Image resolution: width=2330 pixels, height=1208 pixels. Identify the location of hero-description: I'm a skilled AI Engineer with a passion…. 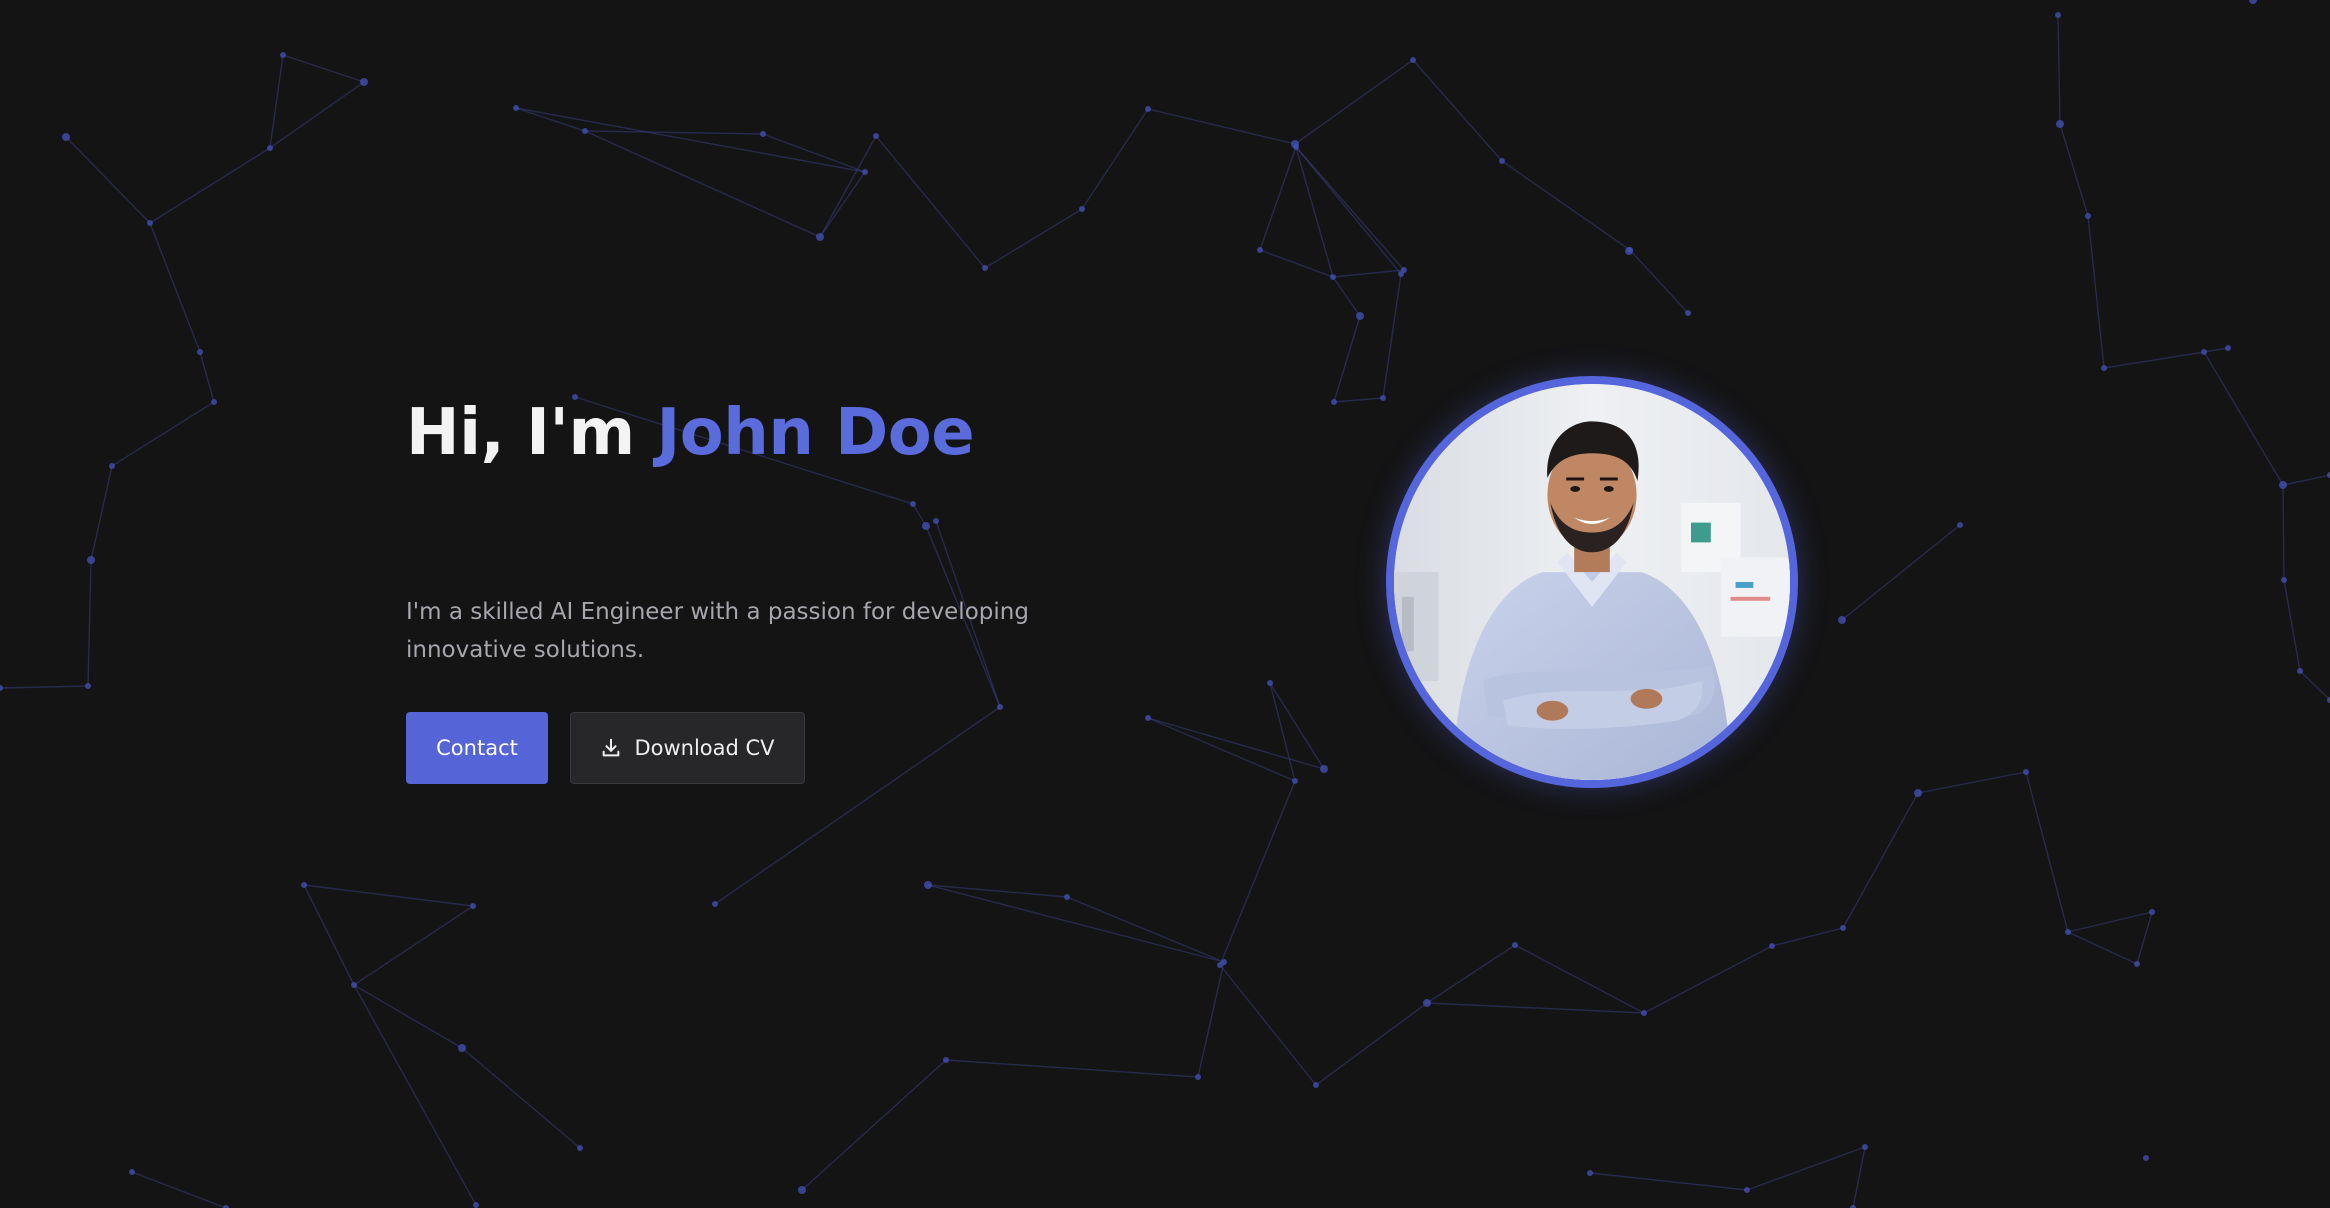
(717, 631).